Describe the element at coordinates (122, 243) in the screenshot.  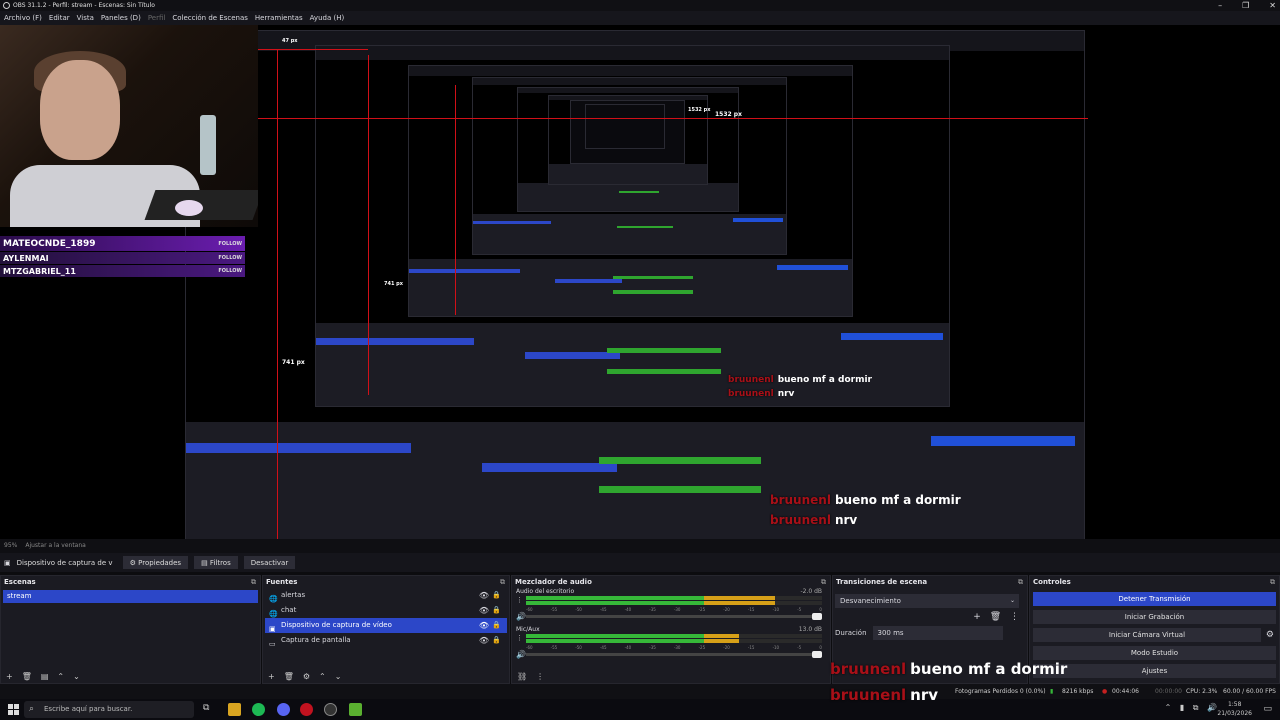
I see `alert-row: MATEOCNDE_1899 FOLLOW` at that location.